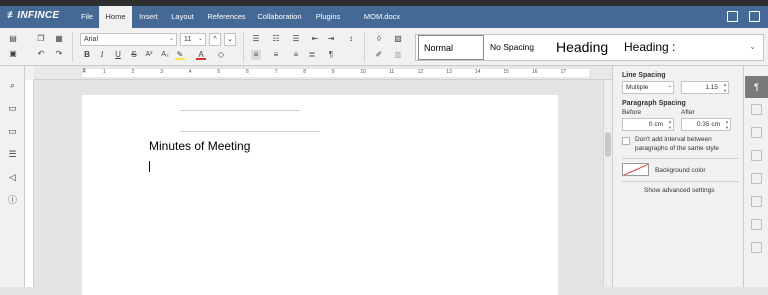 The image size is (768, 295). What do you see at coordinates (12, 177) in the screenshot?
I see `speaker-icon: ◁` at bounding box center [12, 177].